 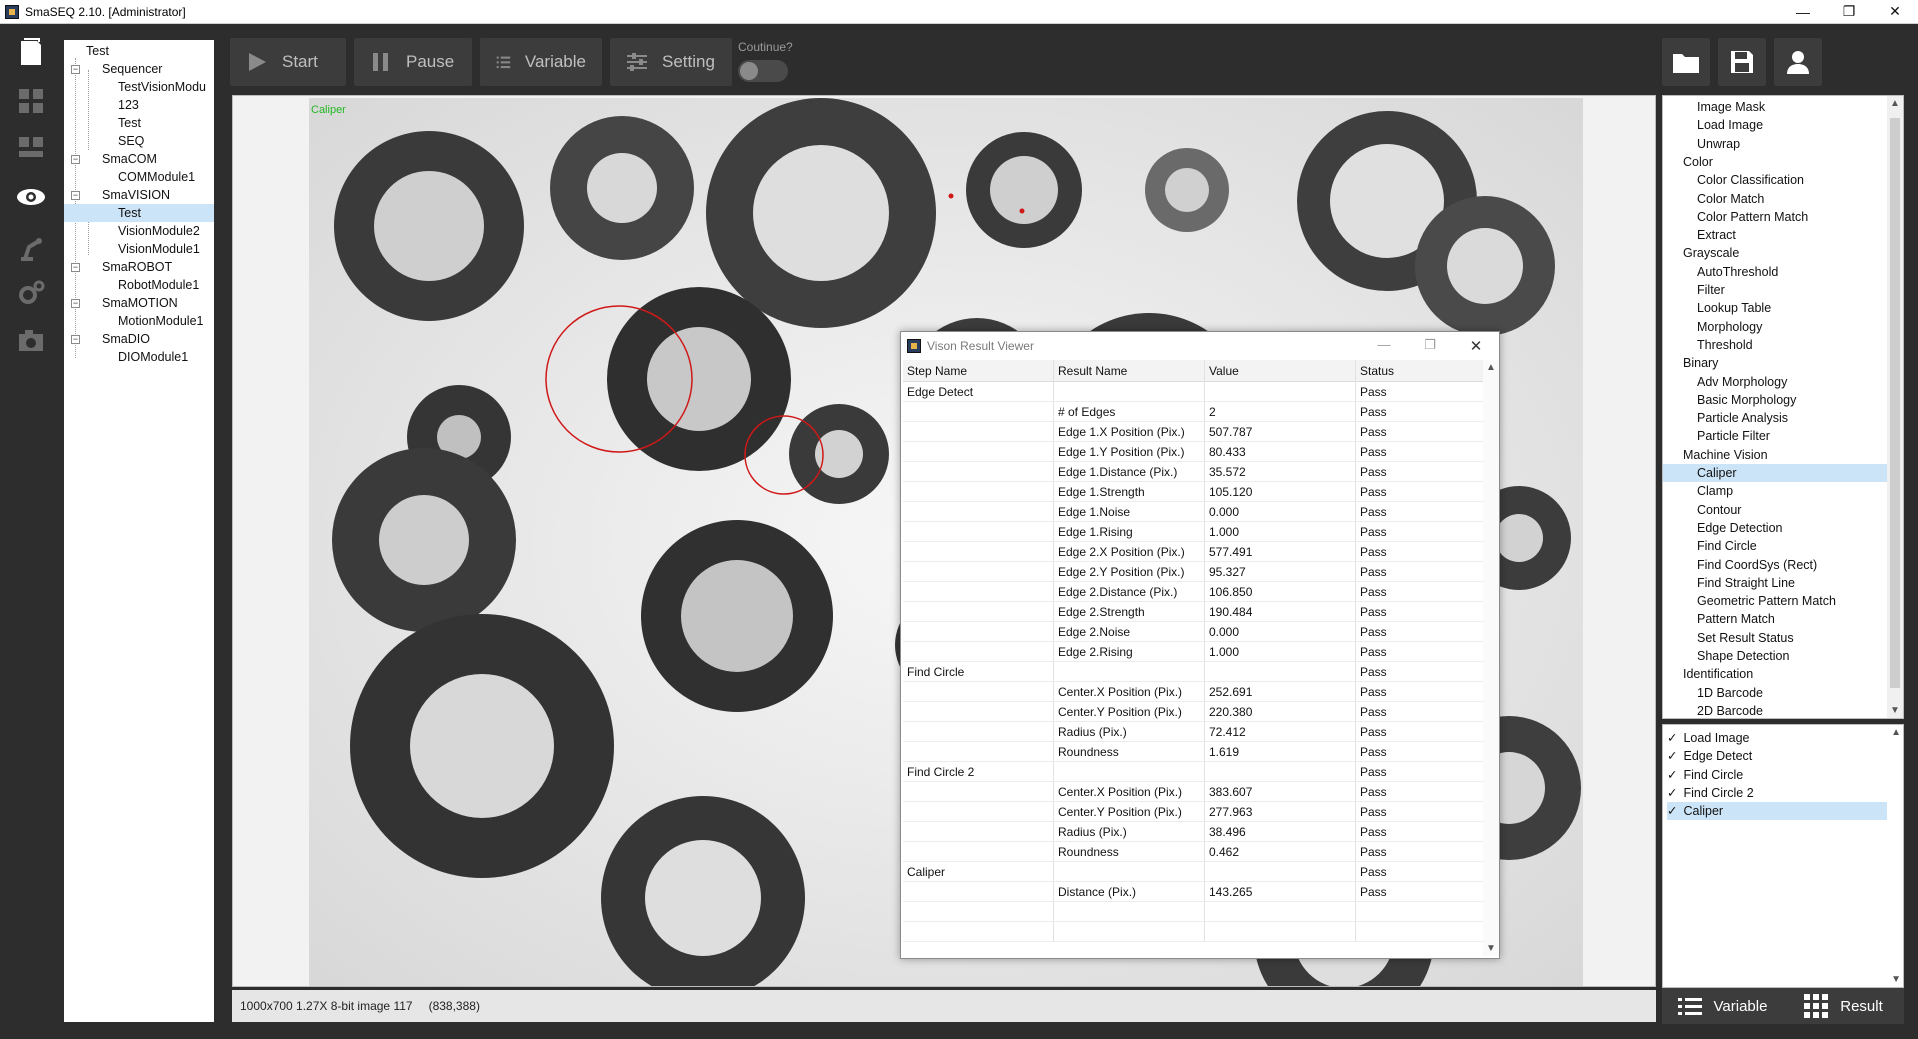 What do you see at coordinates (1752, 217) in the screenshot?
I see `palette-item: Color Pattern Match` at bounding box center [1752, 217].